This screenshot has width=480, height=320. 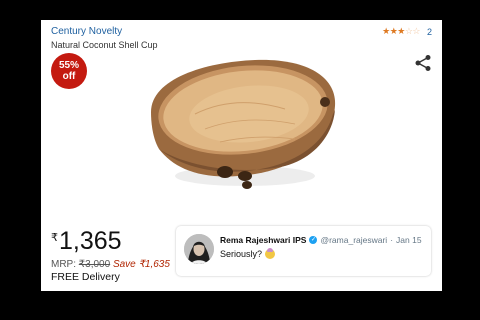 I want to click on mrp-label: MRP:, so click(x=63, y=264).